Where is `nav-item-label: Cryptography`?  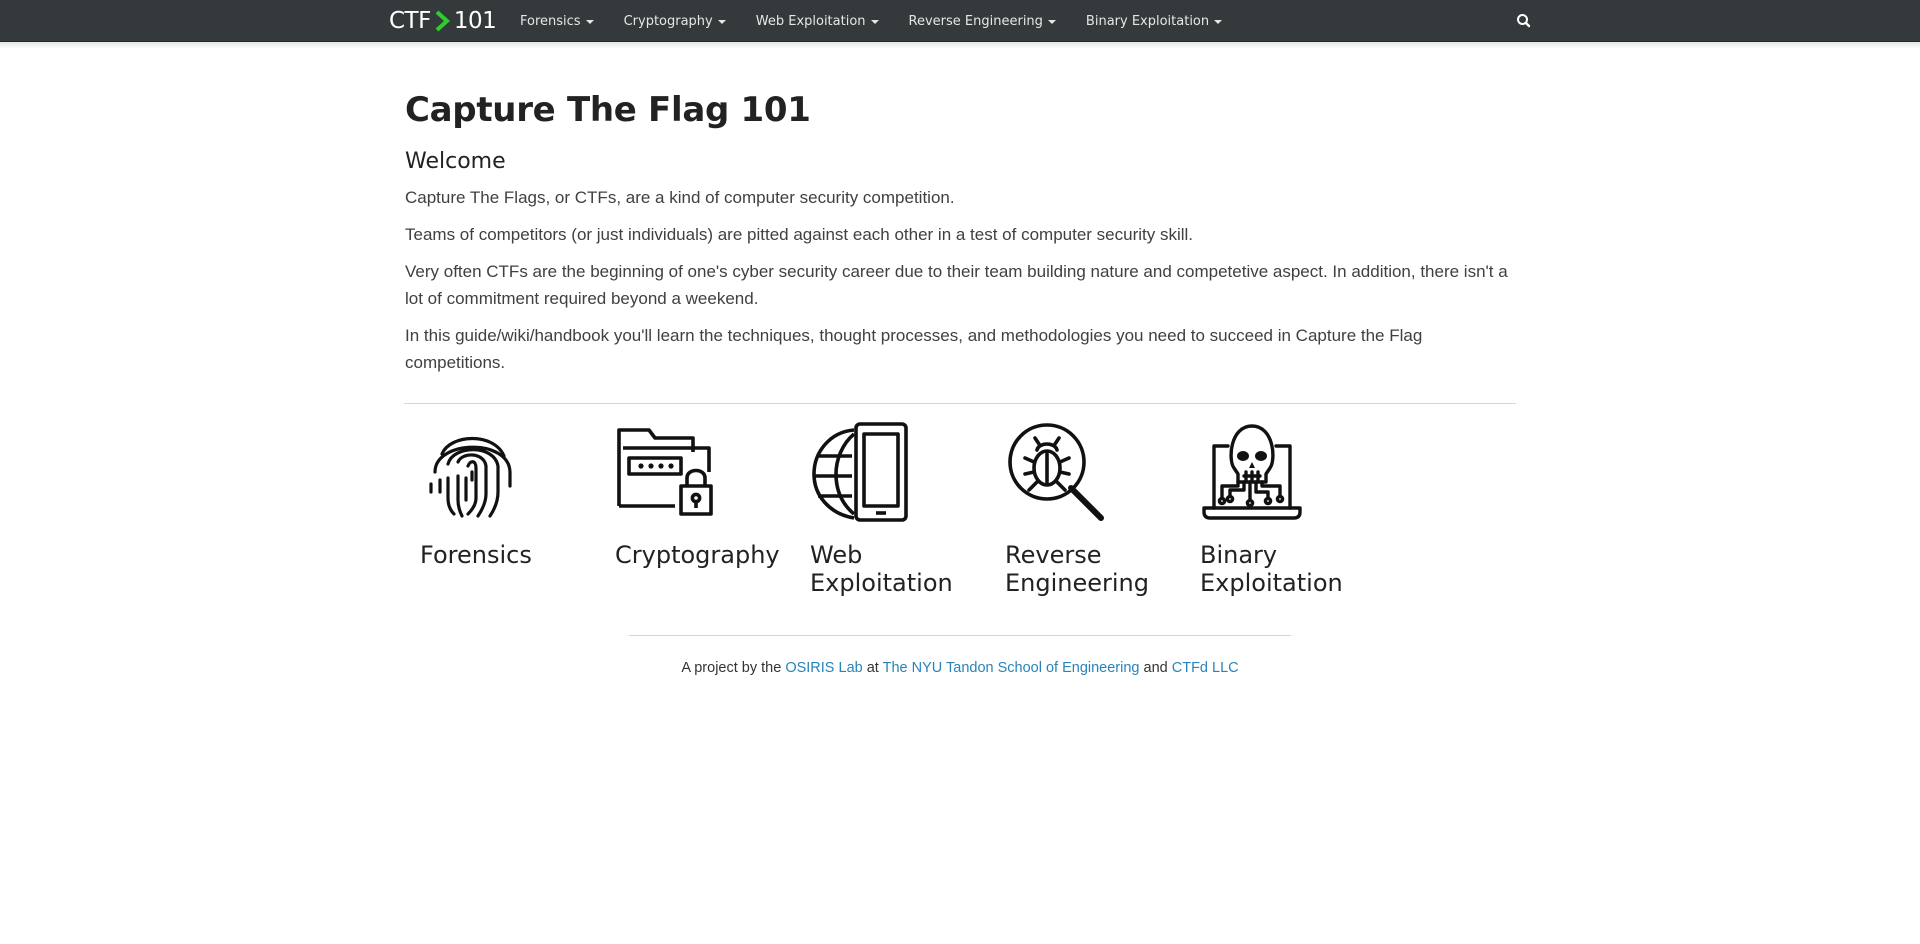 nav-item-label: Cryptography is located at coordinates (668, 21).